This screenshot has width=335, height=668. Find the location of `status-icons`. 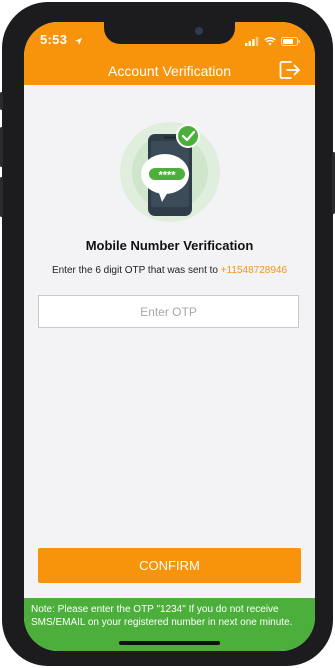

status-icons is located at coordinates (273, 42).